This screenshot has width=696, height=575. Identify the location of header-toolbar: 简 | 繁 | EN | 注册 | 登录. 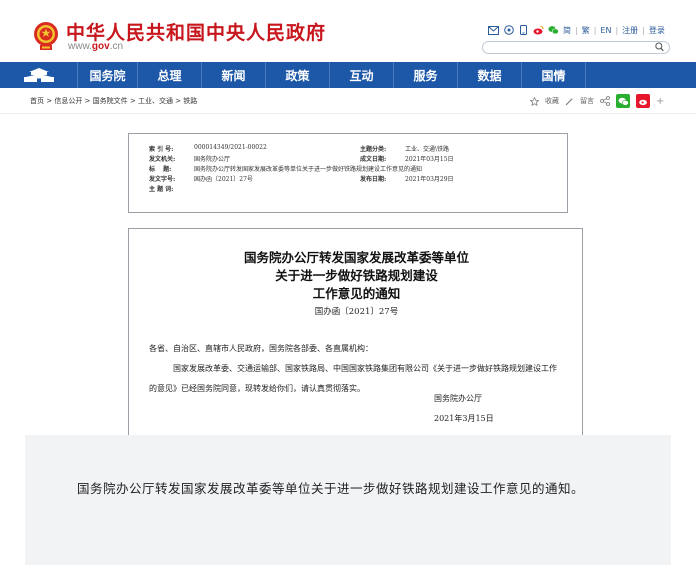
(588, 30).